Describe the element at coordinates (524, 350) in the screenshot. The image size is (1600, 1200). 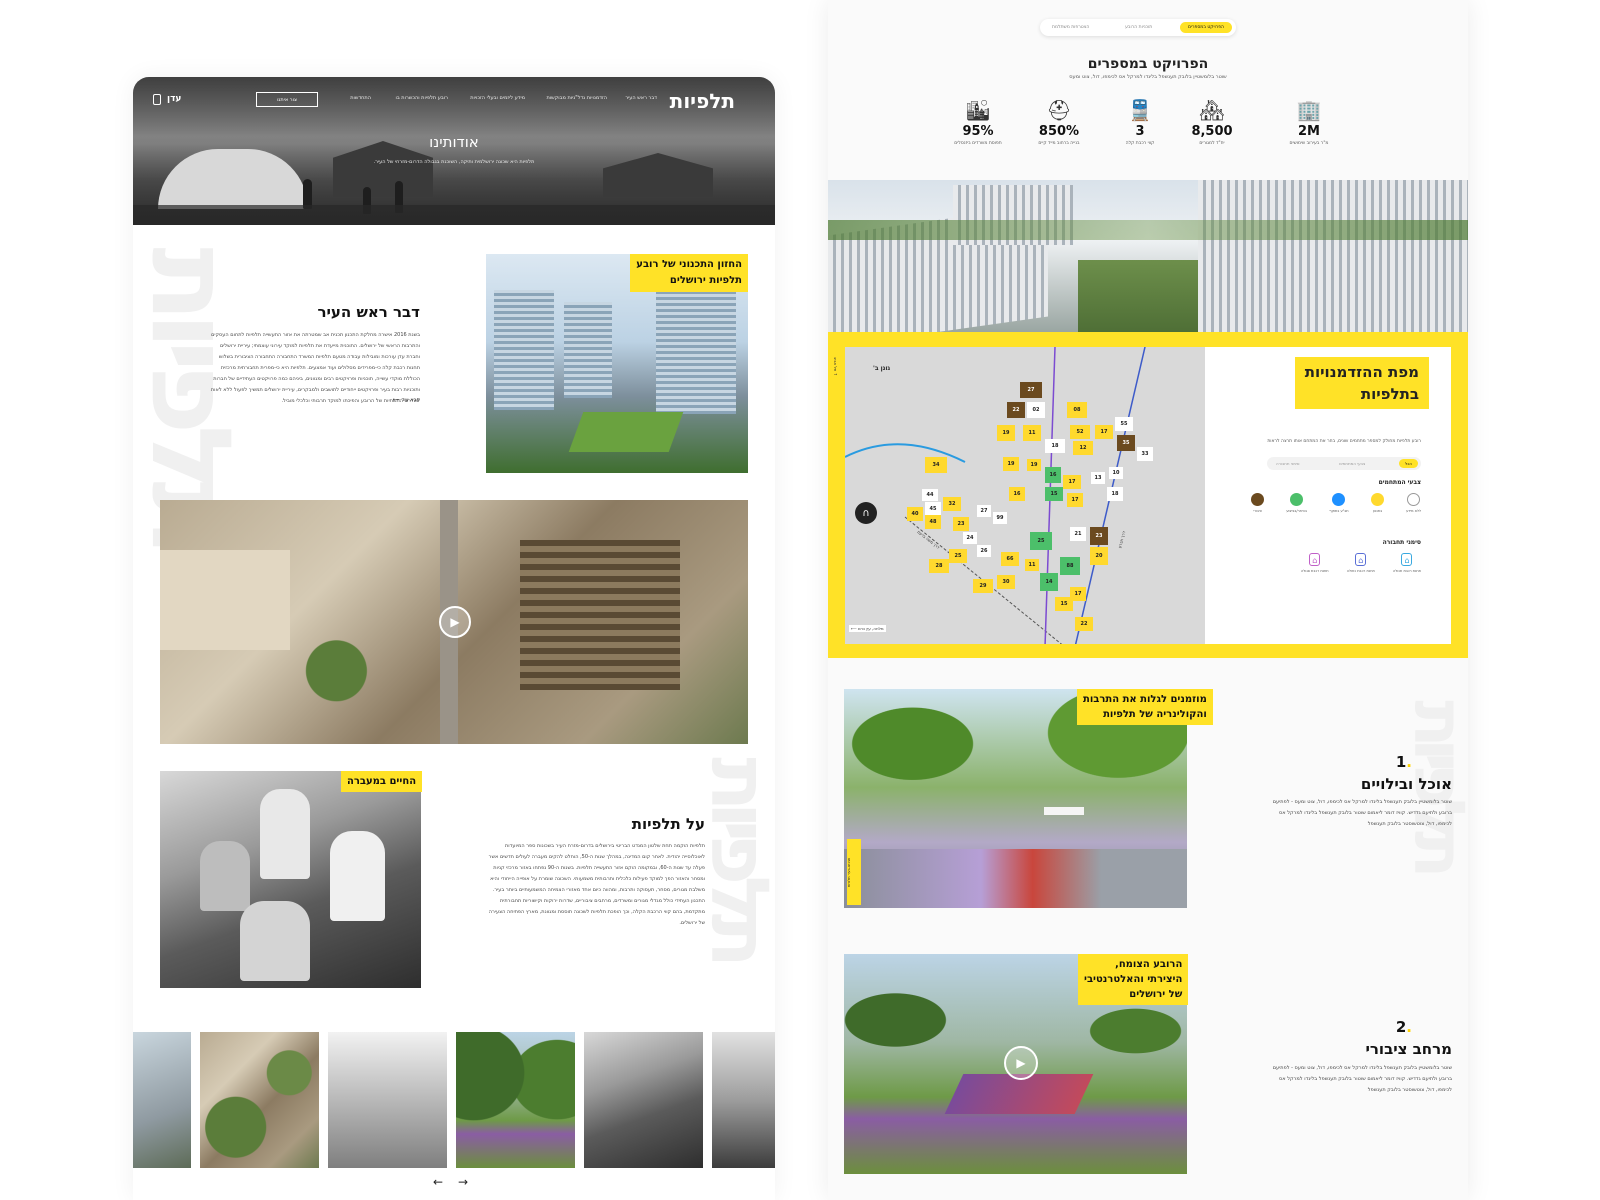
I see `tower-shape` at that location.